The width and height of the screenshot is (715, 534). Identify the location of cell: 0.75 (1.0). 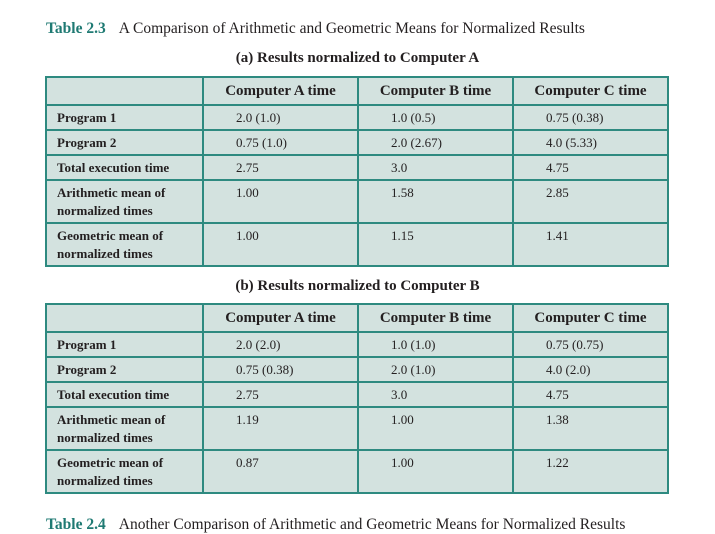
(280, 142).